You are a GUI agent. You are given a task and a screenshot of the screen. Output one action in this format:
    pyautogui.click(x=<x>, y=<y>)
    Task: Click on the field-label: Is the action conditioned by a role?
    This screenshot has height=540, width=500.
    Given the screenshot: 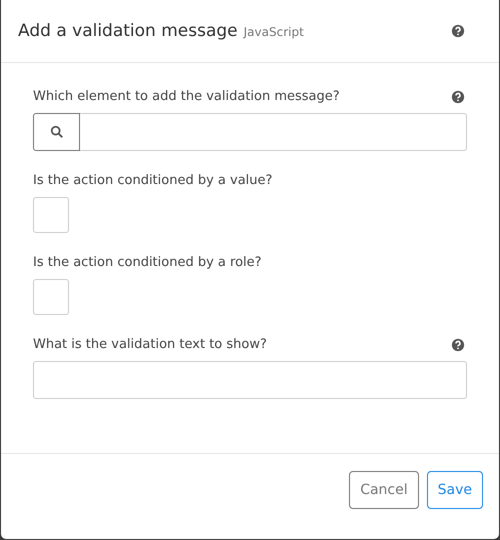 What is the action you would take?
    pyautogui.click(x=147, y=262)
    